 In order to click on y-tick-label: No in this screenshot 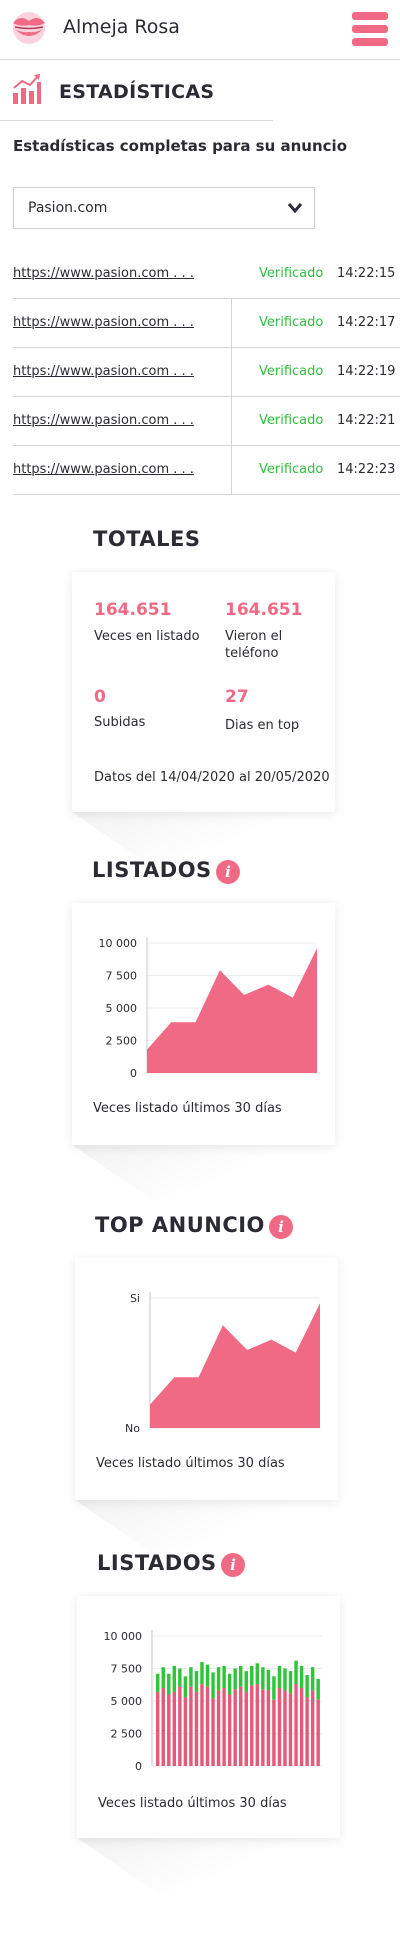, I will do `click(132, 1428)`.